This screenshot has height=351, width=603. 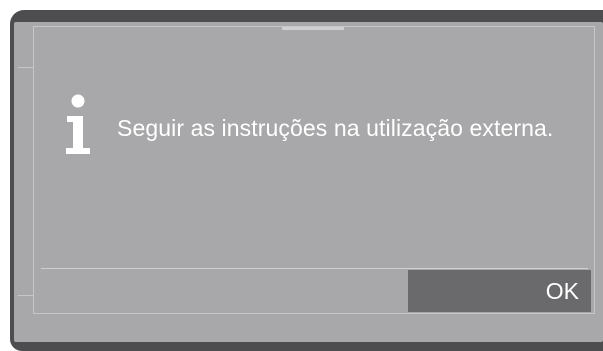 I want to click on top-indicator, so click(x=313, y=28).